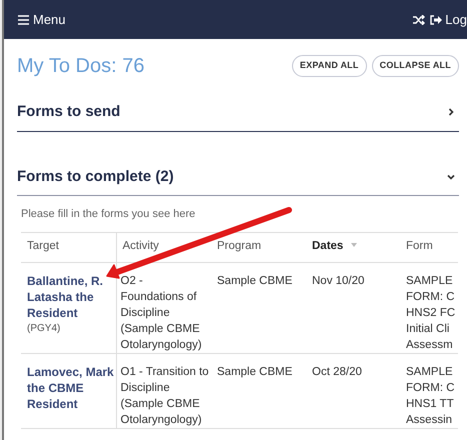 The width and height of the screenshot is (467, 440). I want to click on toggle-all-button: EXPAND ALL, so click(329, 66).